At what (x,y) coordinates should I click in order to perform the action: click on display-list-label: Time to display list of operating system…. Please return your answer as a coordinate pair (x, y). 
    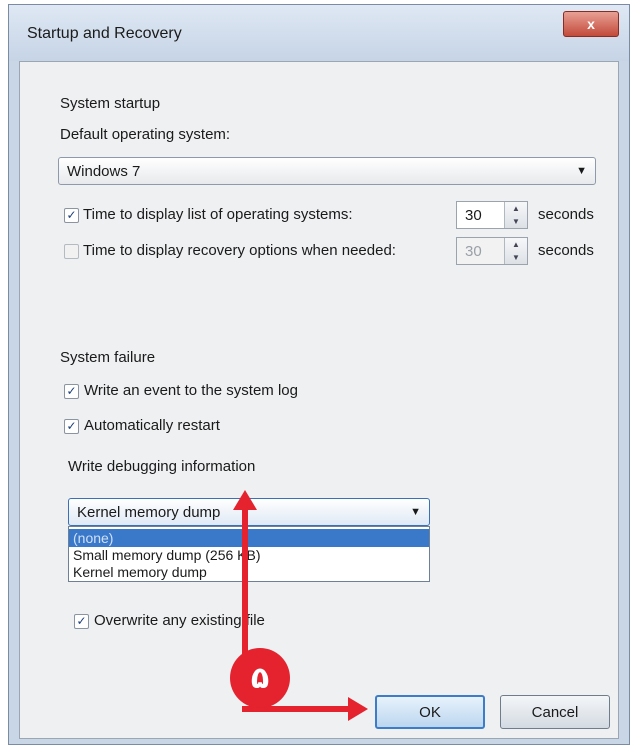
    Looking at the image, I should click on (218, 214).